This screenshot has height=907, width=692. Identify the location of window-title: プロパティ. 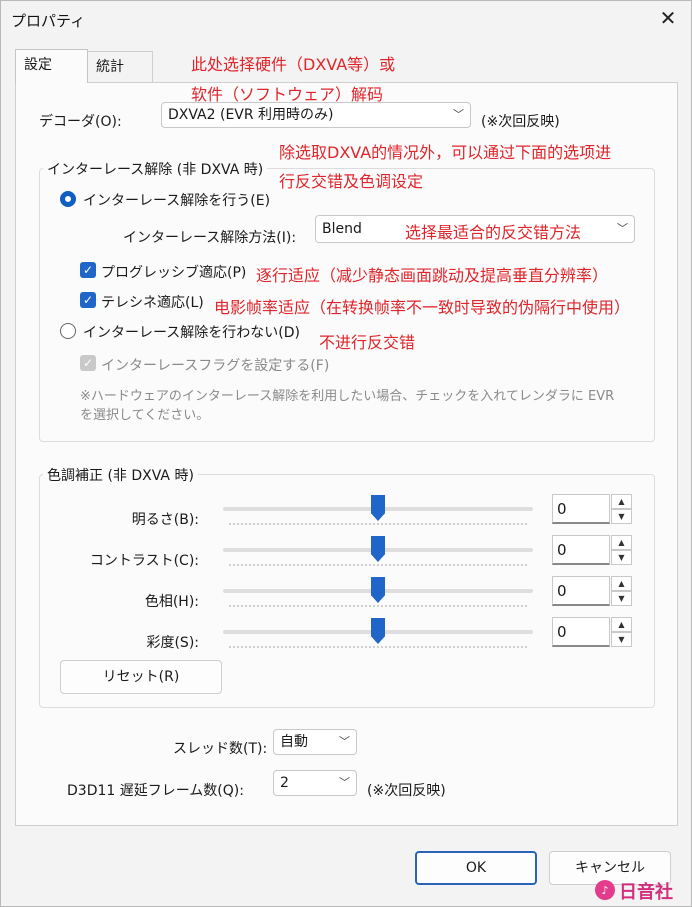
(48, 21).